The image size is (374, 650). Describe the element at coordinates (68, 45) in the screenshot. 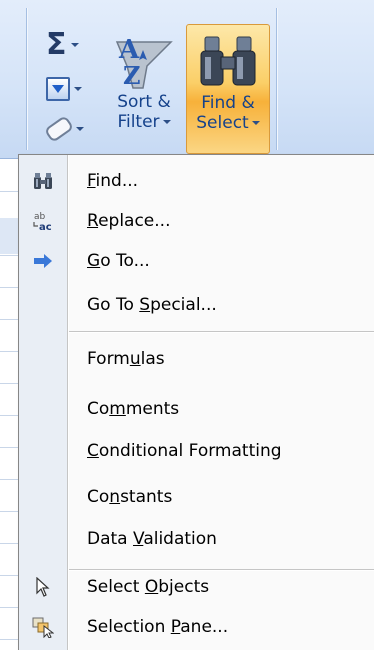

I see `autosum-button: Σ` at that location.